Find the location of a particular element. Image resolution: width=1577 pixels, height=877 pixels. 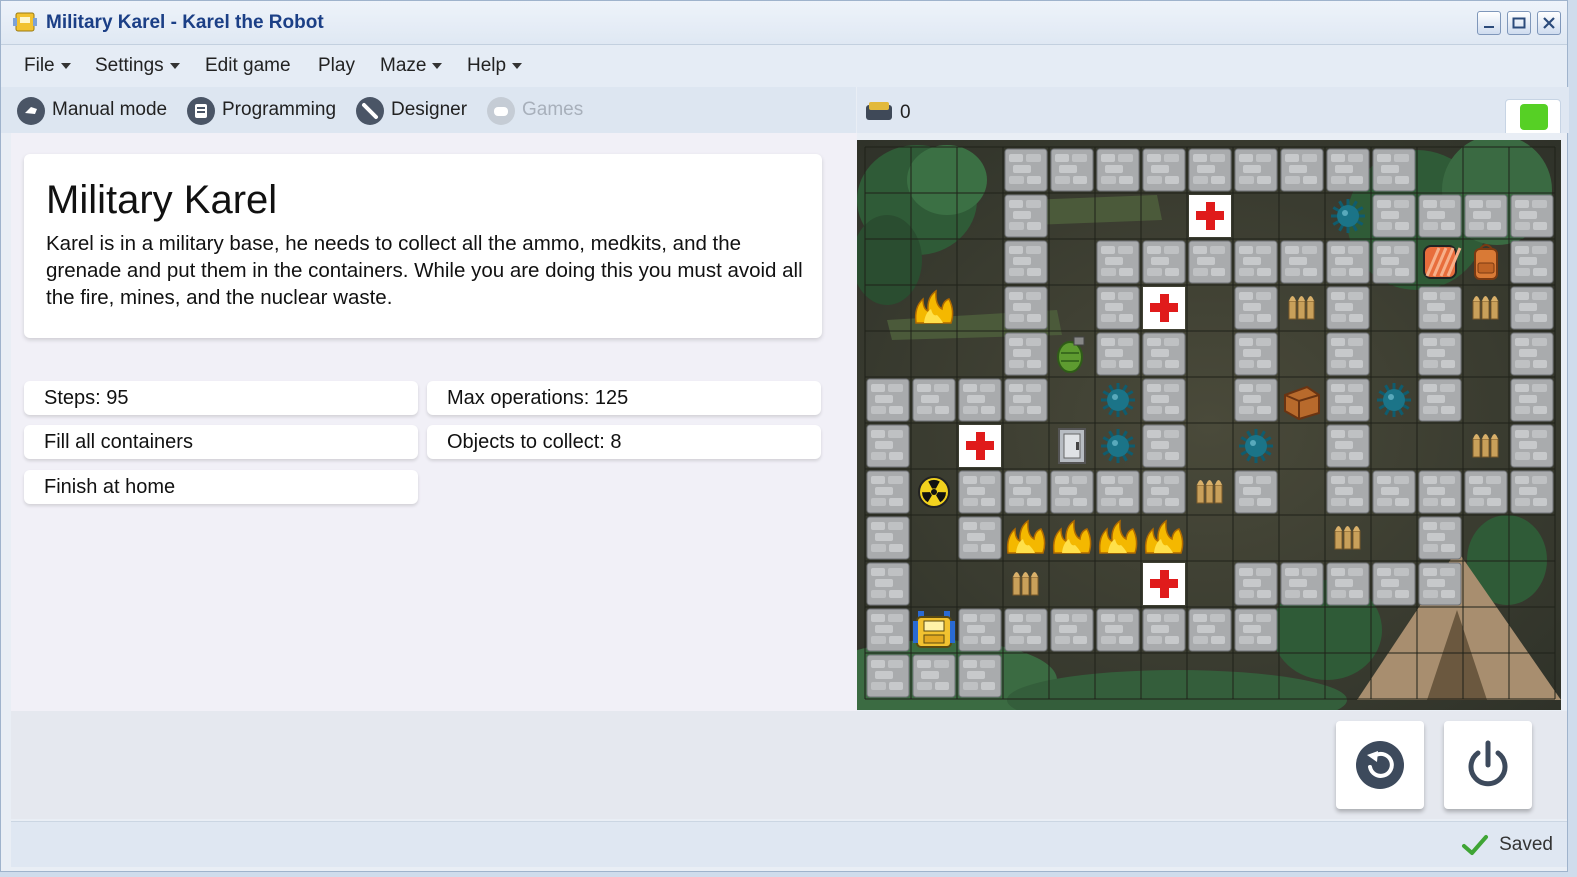

gamepad-icon is located at coordinates (501, 111).